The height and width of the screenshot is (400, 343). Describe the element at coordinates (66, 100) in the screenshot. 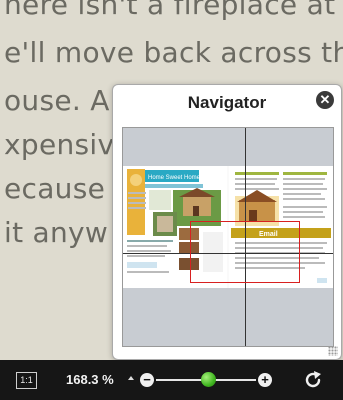

I see `document-line: ouse. An` at that location.